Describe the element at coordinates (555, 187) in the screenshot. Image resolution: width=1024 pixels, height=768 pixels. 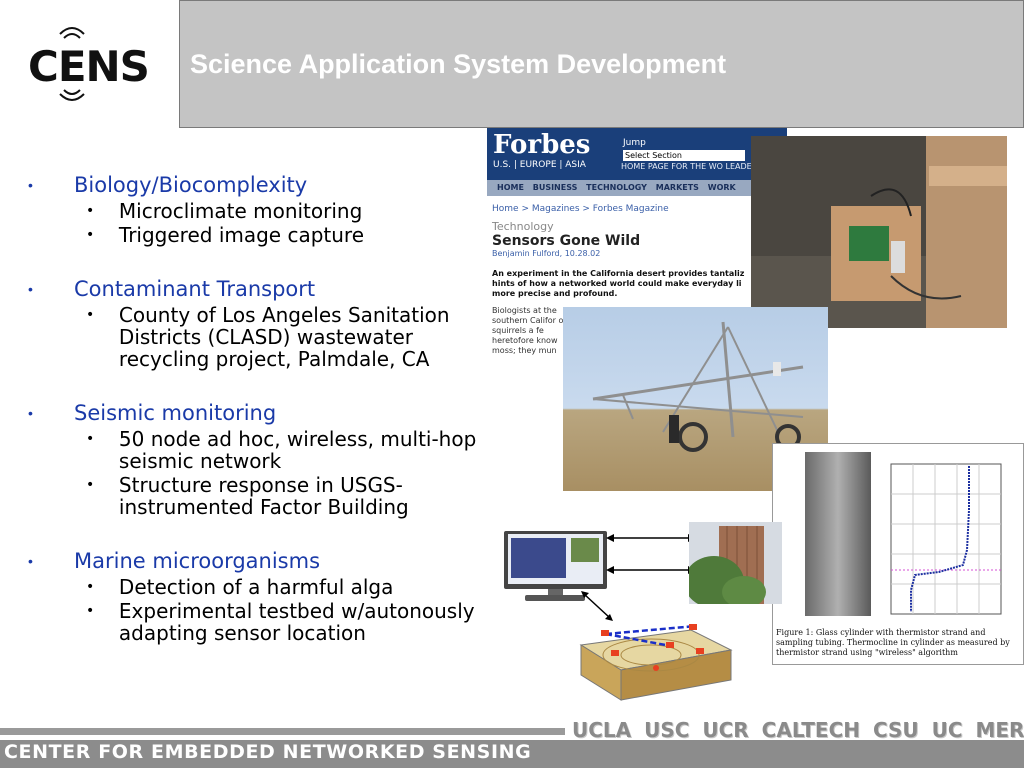
I see `forbes-nav-item: BUSINESS` at that location.